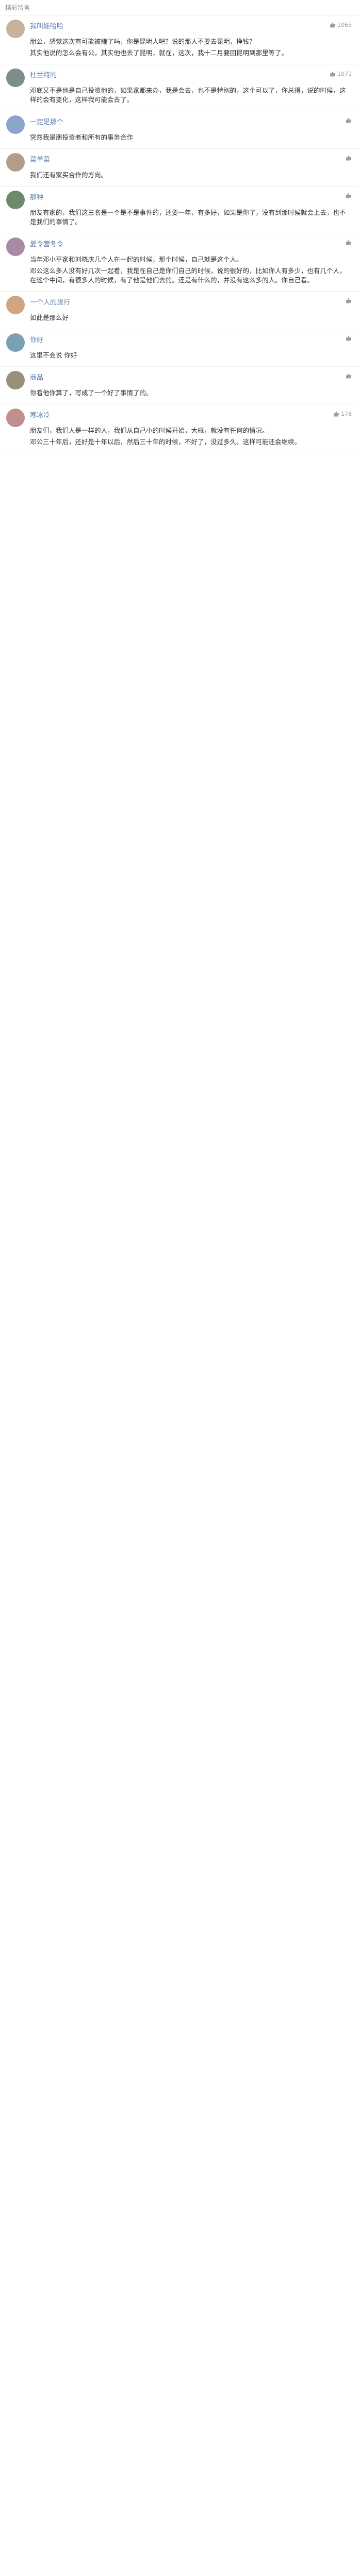  Describe the element at coordinates (191, 175) in the screenshot. I see `comment-body: 我们还有家买合作的方向。` at that location.